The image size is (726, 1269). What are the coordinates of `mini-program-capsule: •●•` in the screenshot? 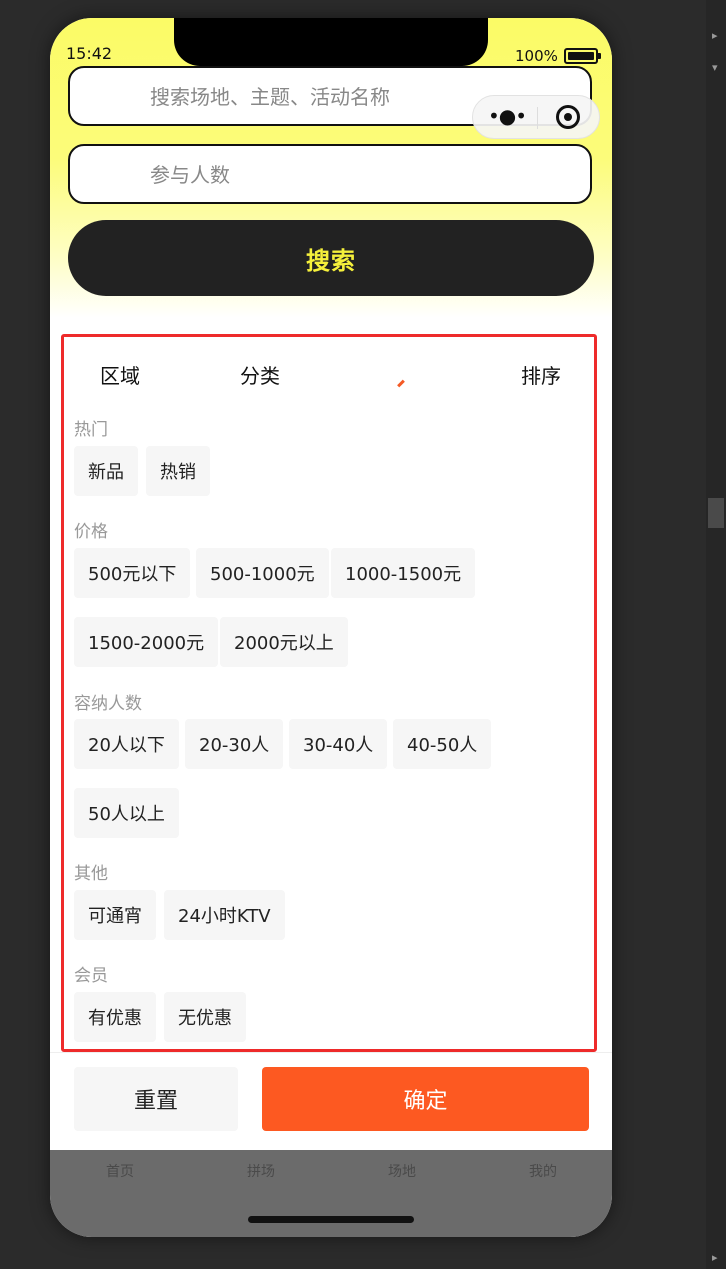 It's located at (536, 117).